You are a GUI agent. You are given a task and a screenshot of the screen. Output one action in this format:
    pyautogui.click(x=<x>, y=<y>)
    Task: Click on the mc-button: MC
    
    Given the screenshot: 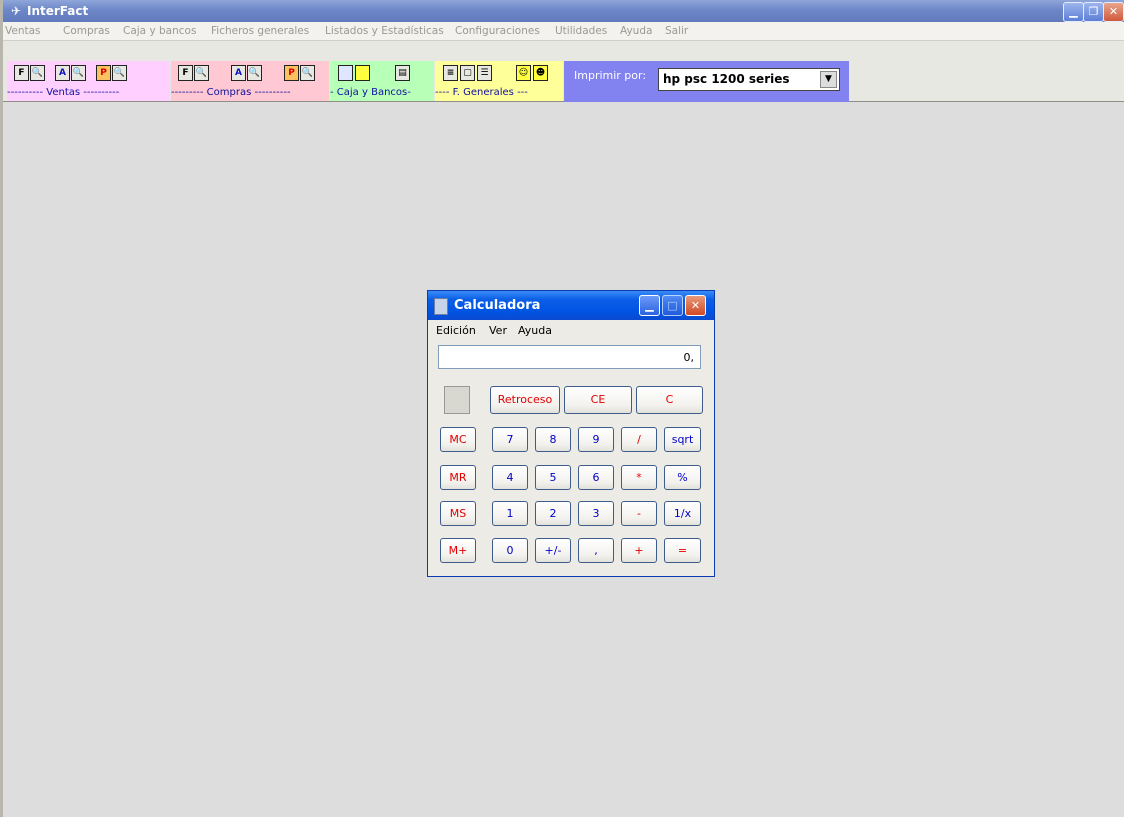 What is the action you would take?
    pyautogui.click(x=458, y=439)
    